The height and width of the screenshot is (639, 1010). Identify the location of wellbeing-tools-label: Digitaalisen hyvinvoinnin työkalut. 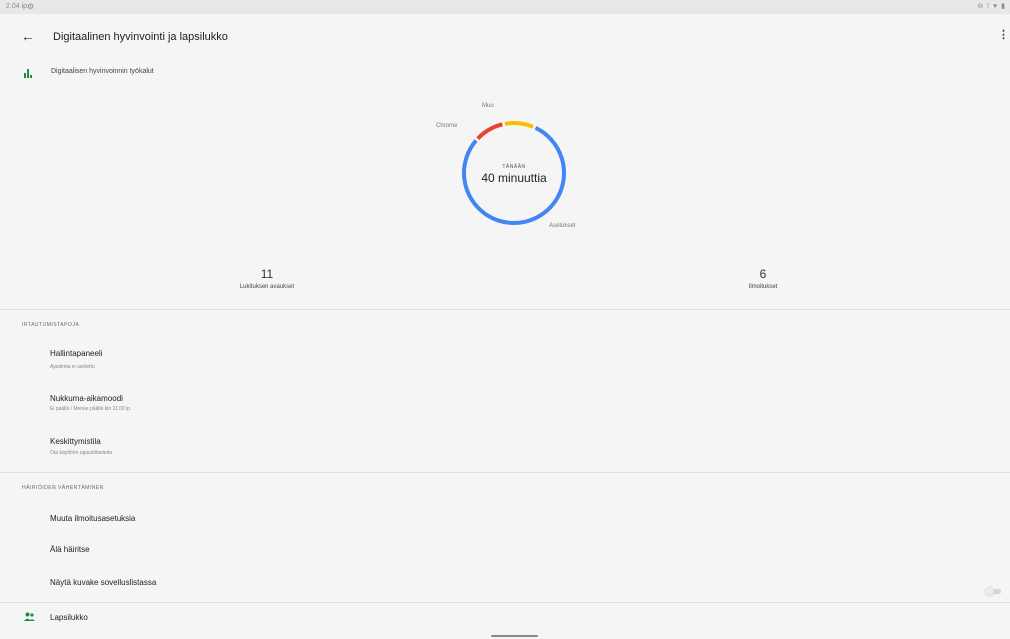
(102, 71).